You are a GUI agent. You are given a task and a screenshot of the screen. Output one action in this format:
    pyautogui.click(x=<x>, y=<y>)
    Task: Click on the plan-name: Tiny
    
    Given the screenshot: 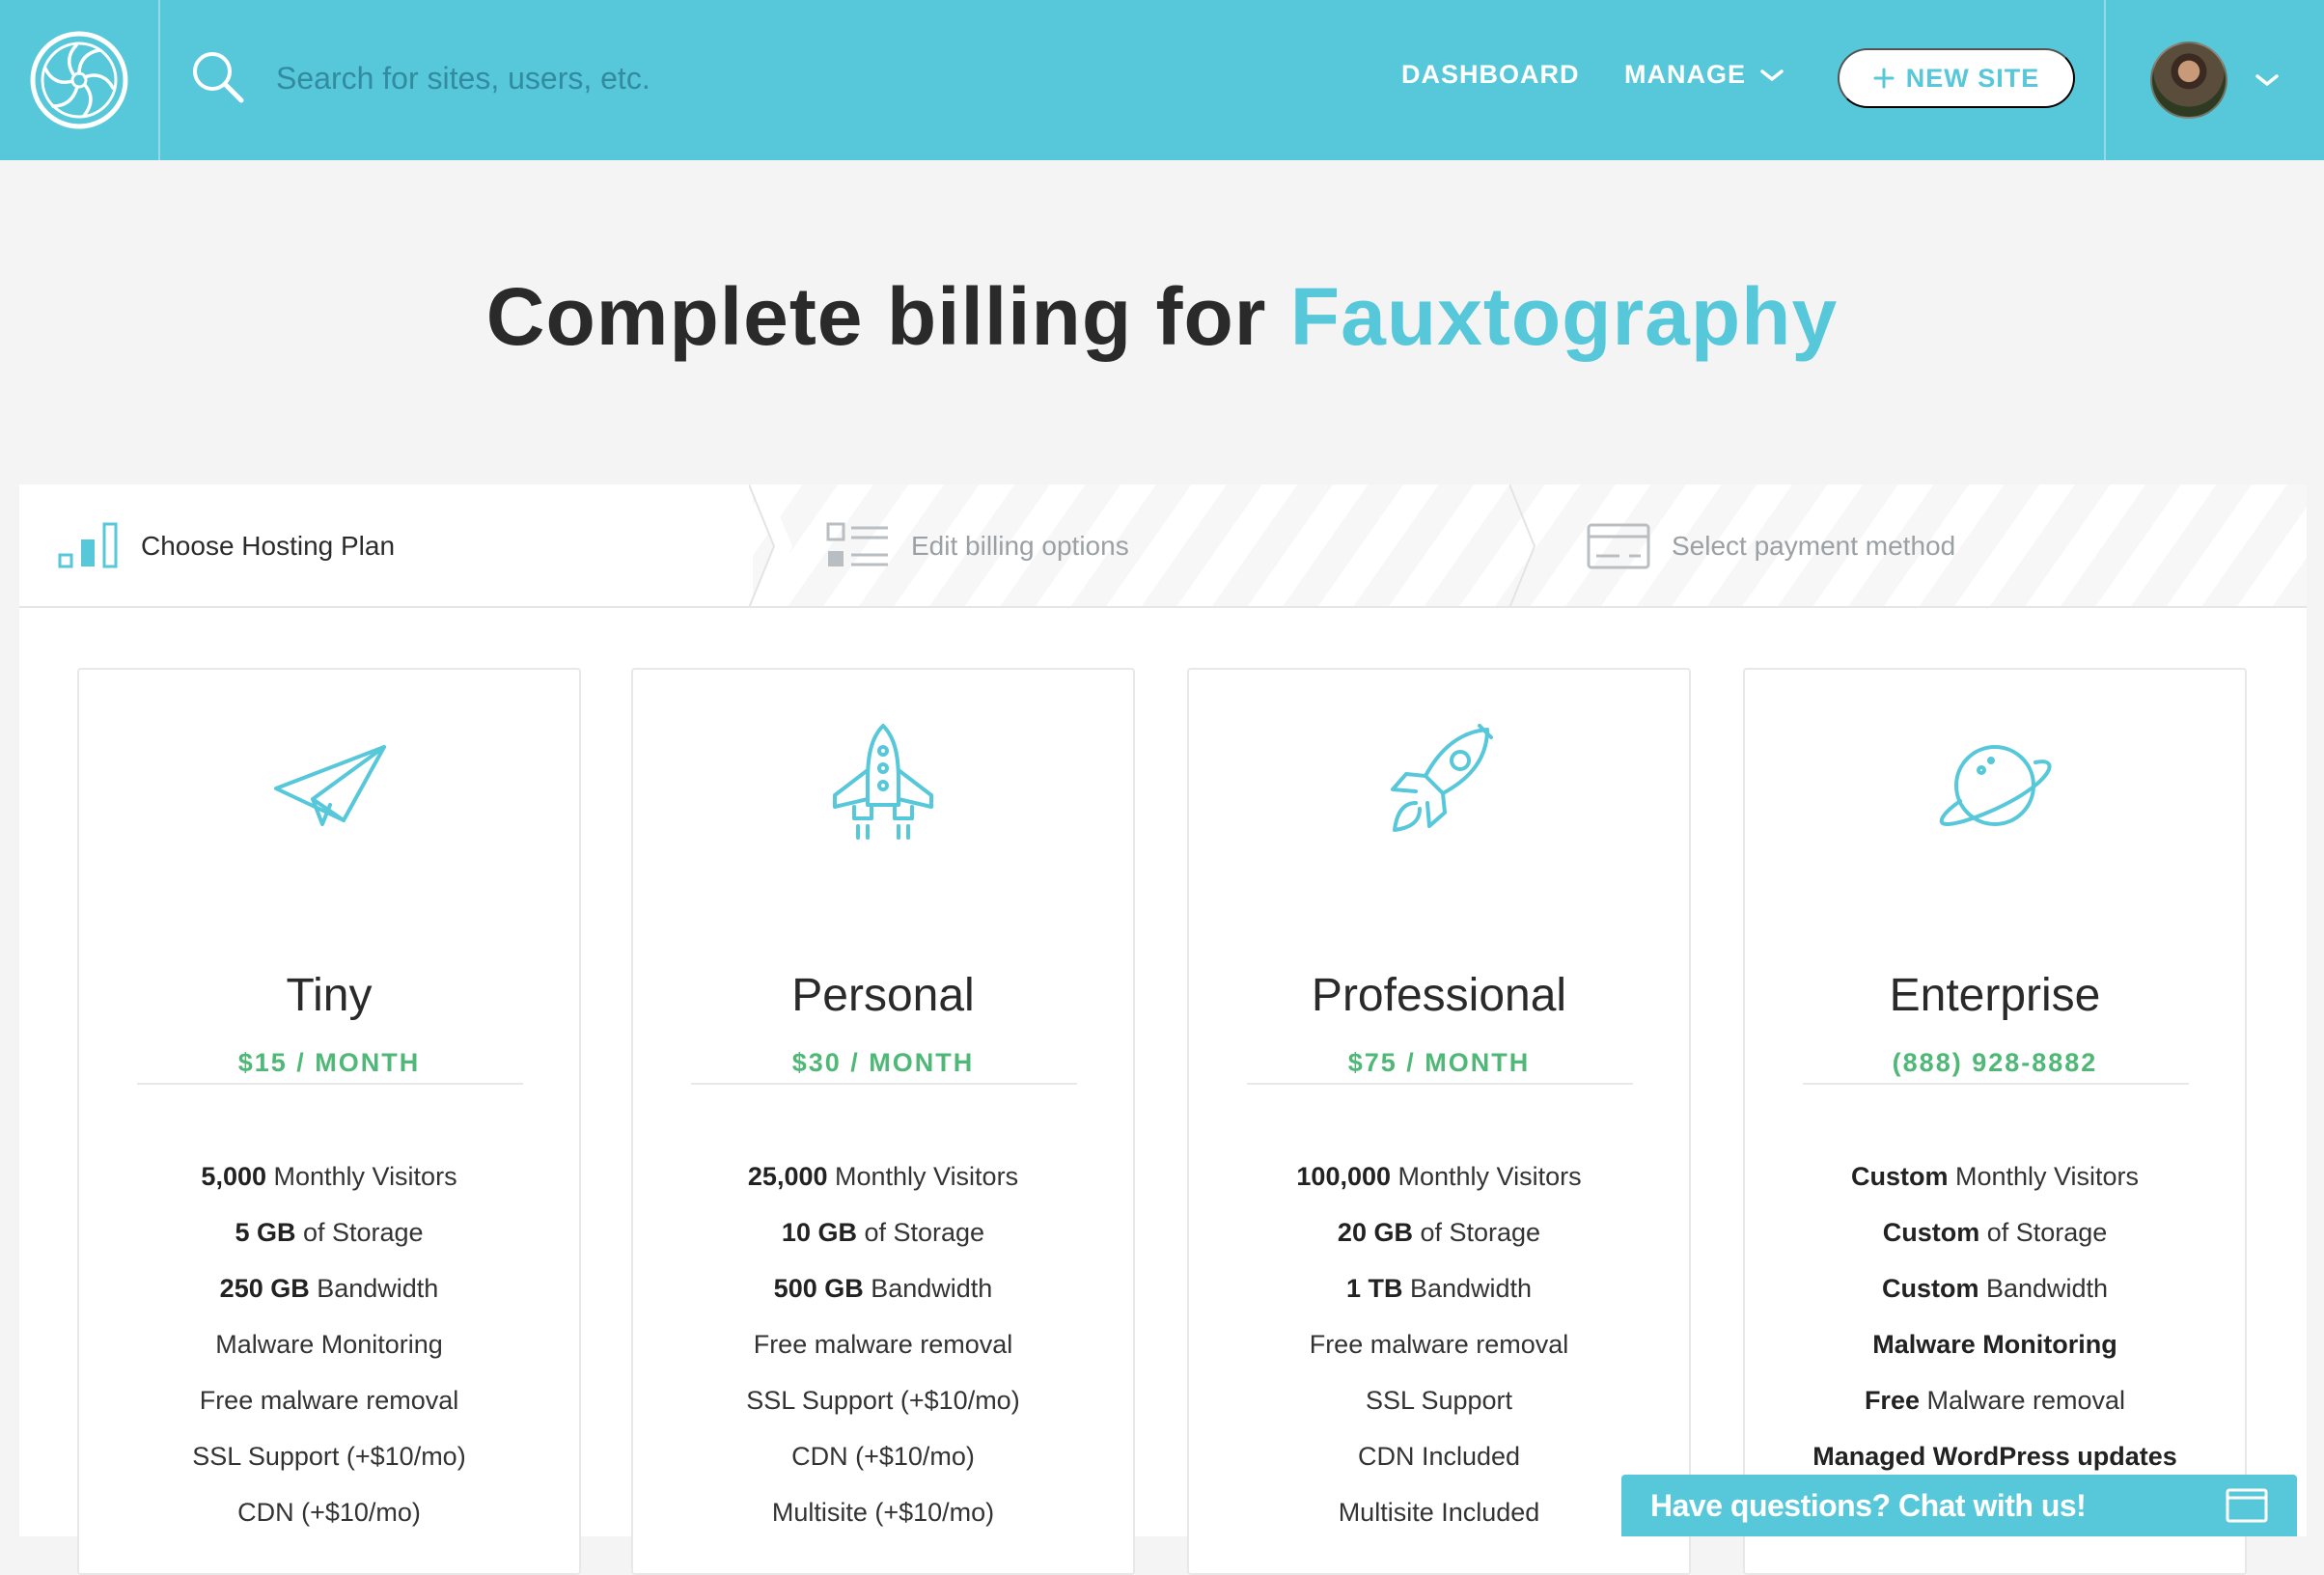 What is the action you would take?
    pyautogui.click(x=330, y=995)
    